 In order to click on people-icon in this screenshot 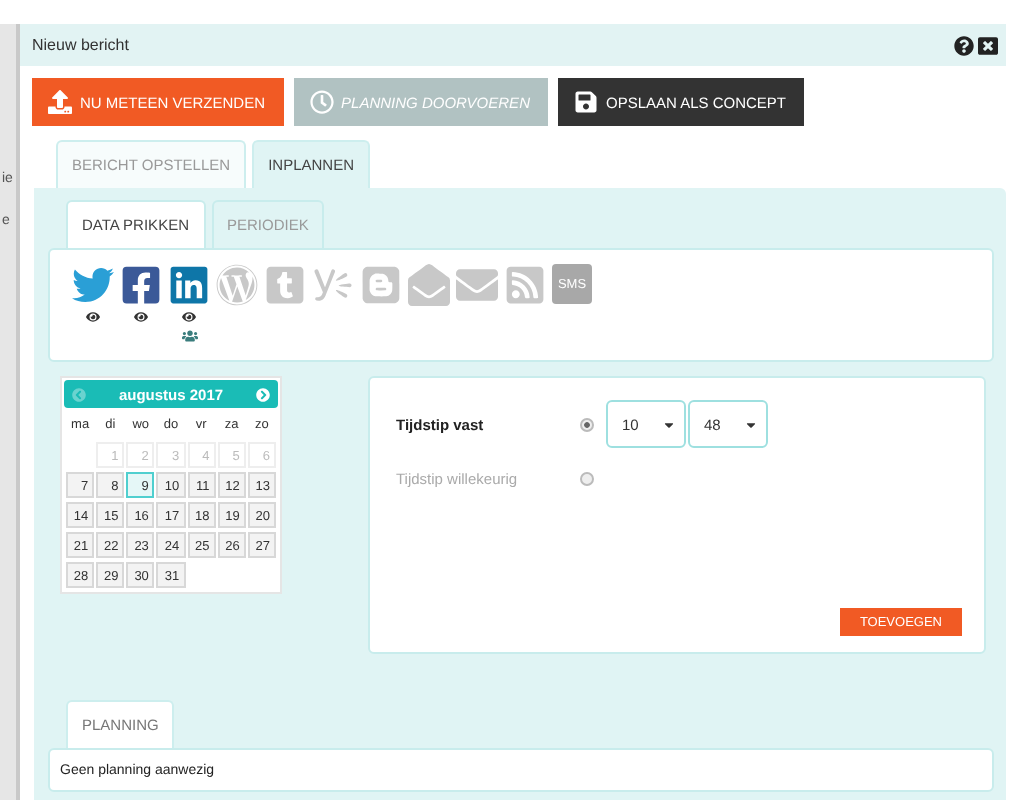, I will do `click(189, 336)`.